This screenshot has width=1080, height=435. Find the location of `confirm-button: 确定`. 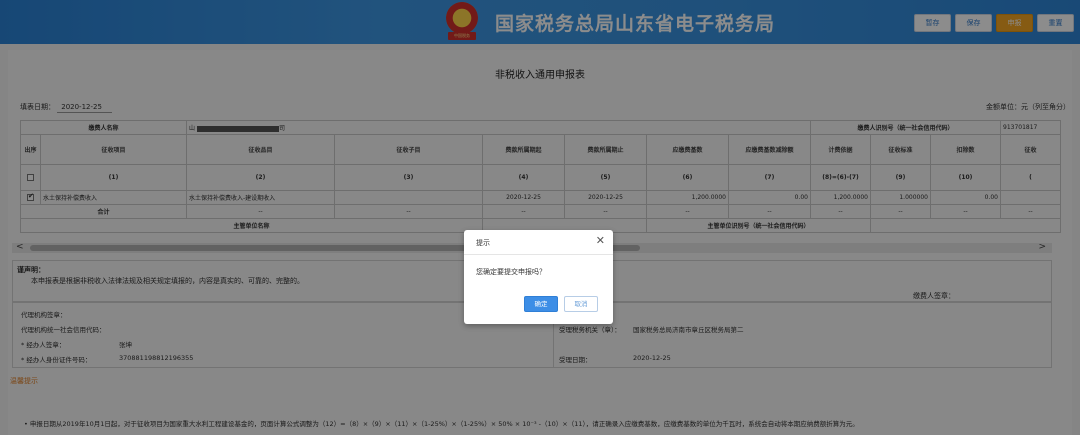

confirm-button: 确定 is located at coordinates (541, 304).